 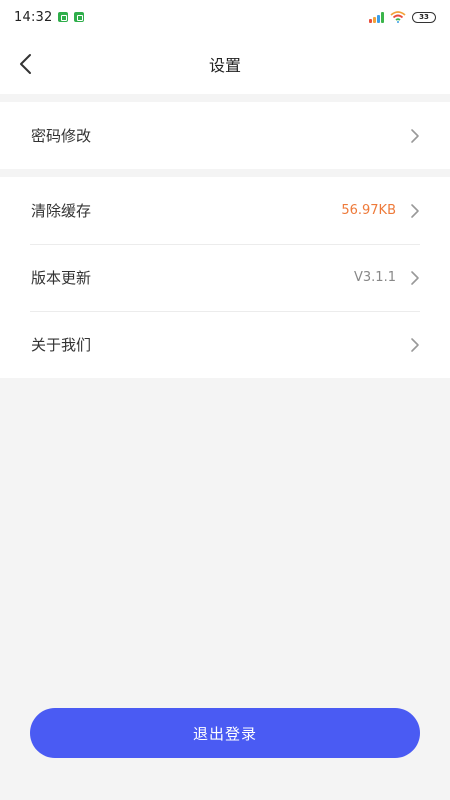 What do you see at coordinates (225, 733) in the screenshot?
I see `logout-button: 退出登录` at bounding box center [225, 733].